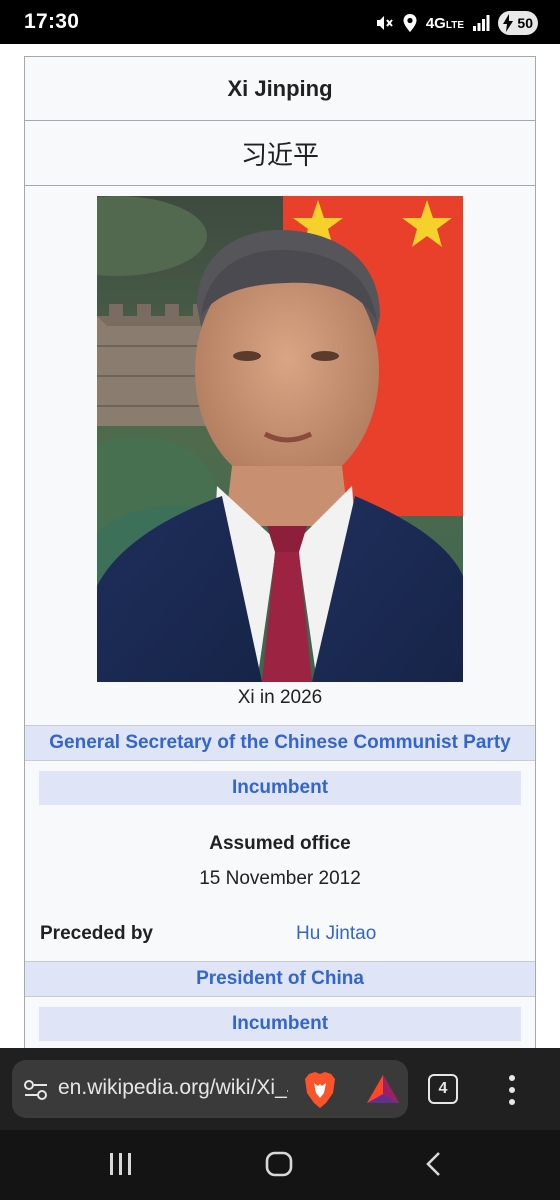 The image size is (560, 1200). Describe the element at coordinates (280, 878) in the screenshot. I see `assumed-office-date: 15 November 2012` at that location.